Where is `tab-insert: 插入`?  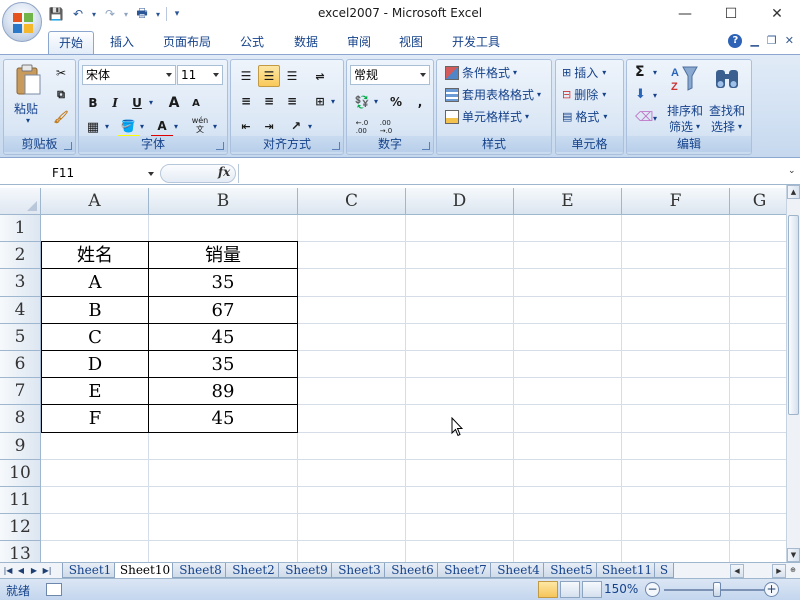
tab-insert: 插入 is located at coordinates (122, 42).